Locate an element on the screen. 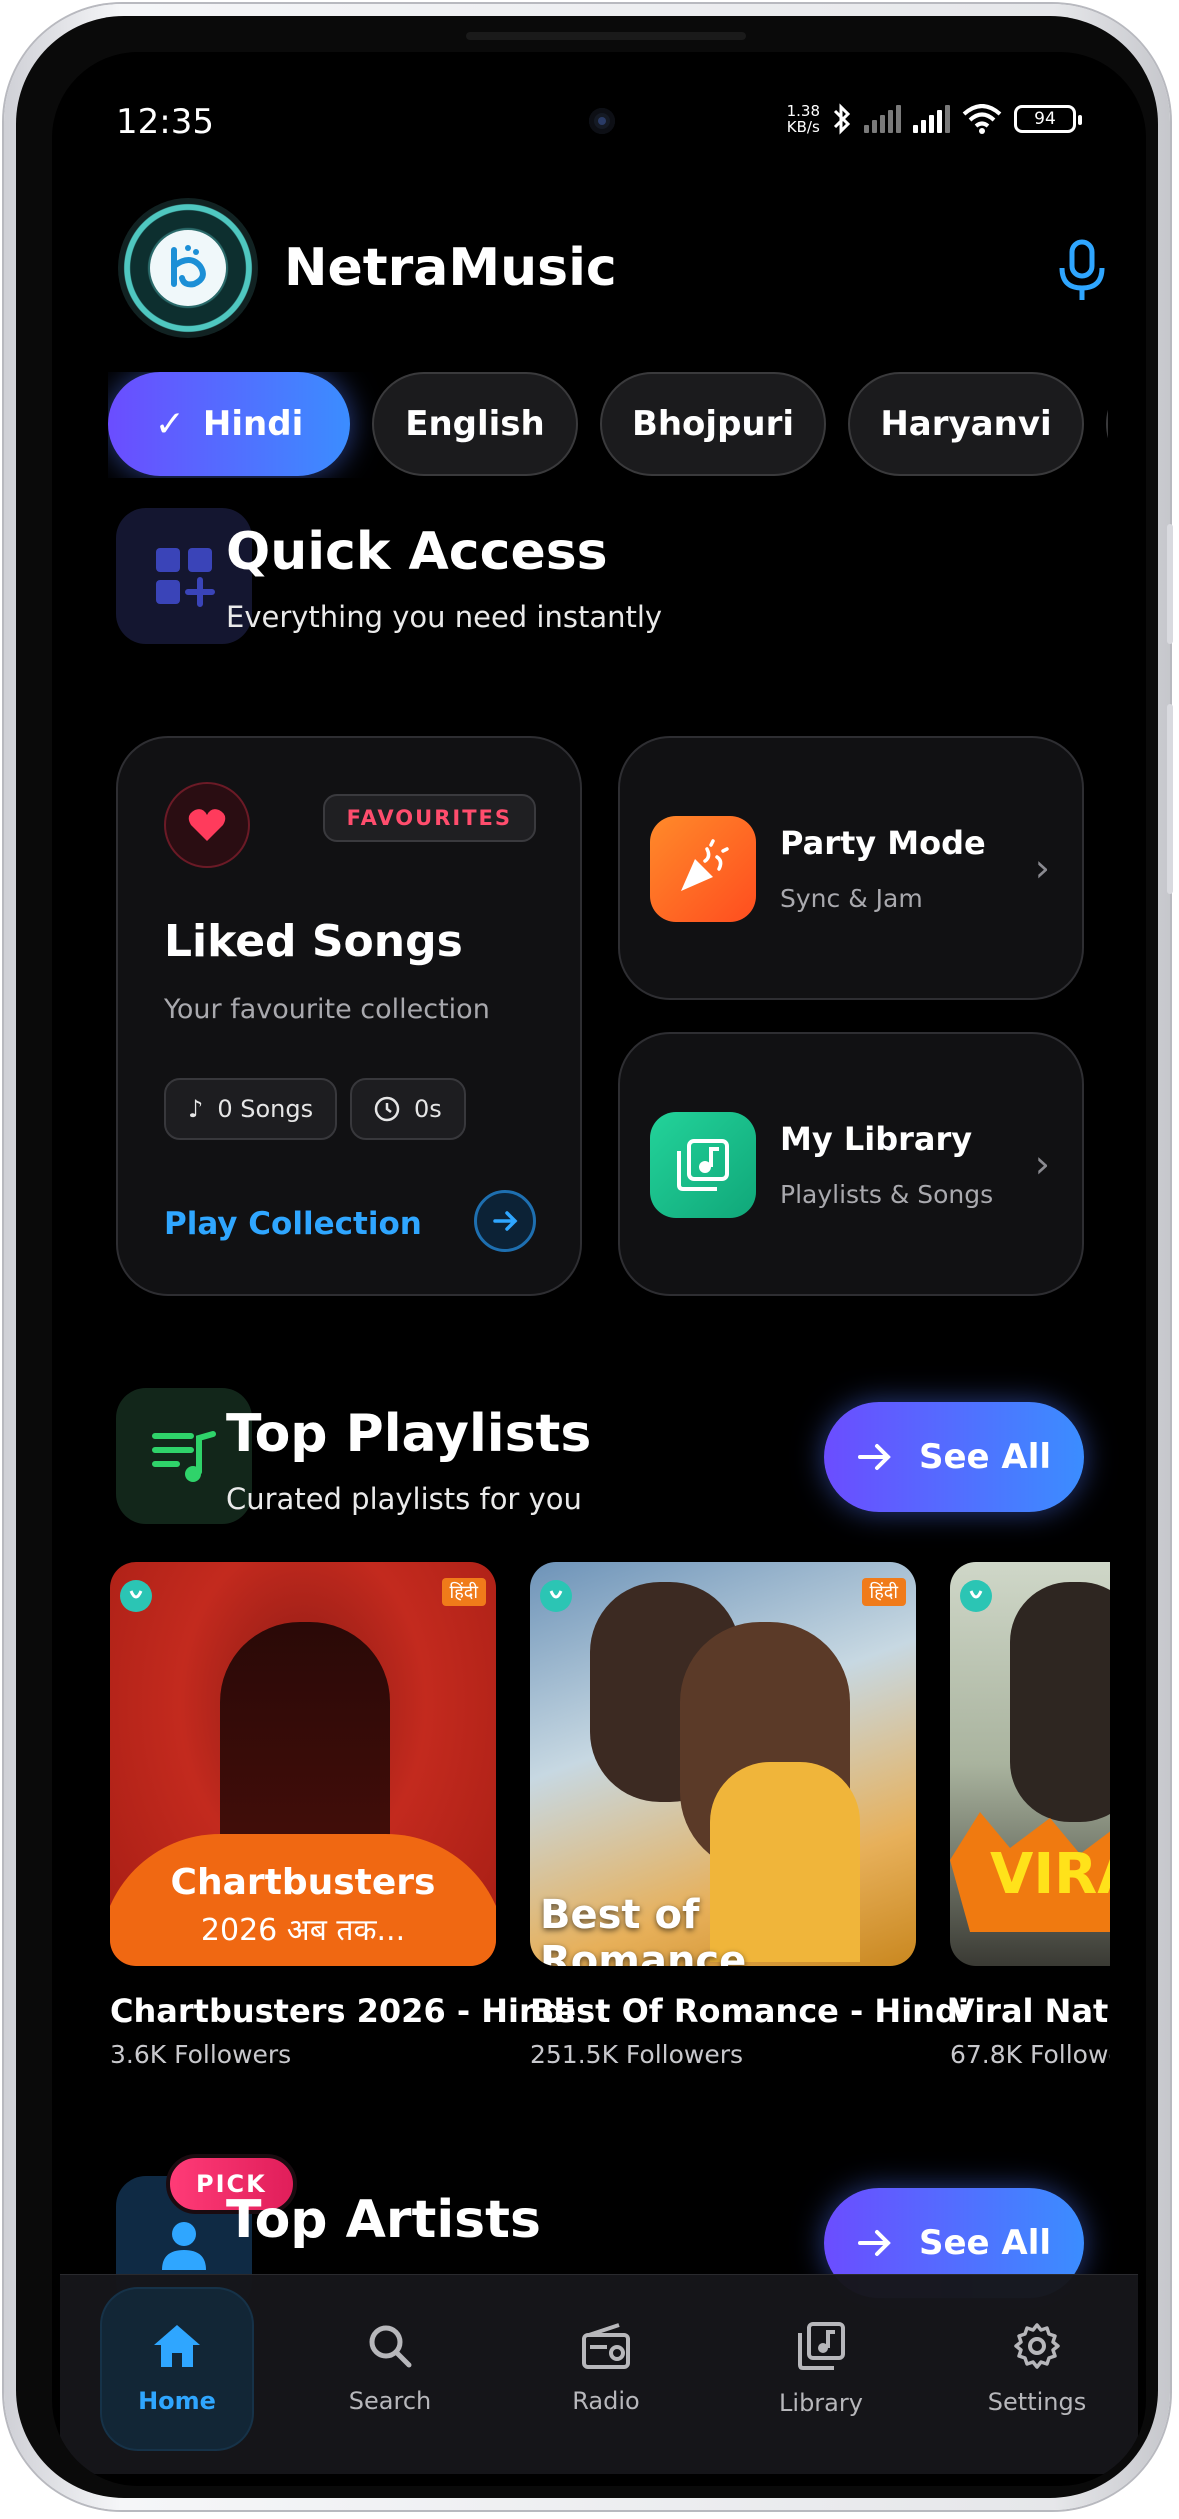 The width and height of the screenshot is (1179, 2519). quick-access-subtitle: Everything you need instantly is located at coordinates (444, 617).